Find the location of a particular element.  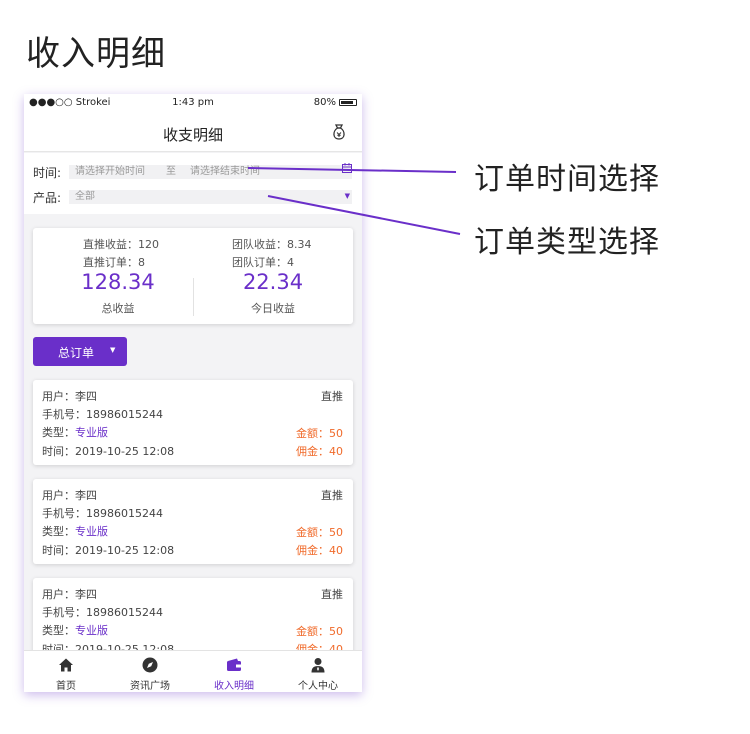

time-callout-line is located at coordinates (352, 170).